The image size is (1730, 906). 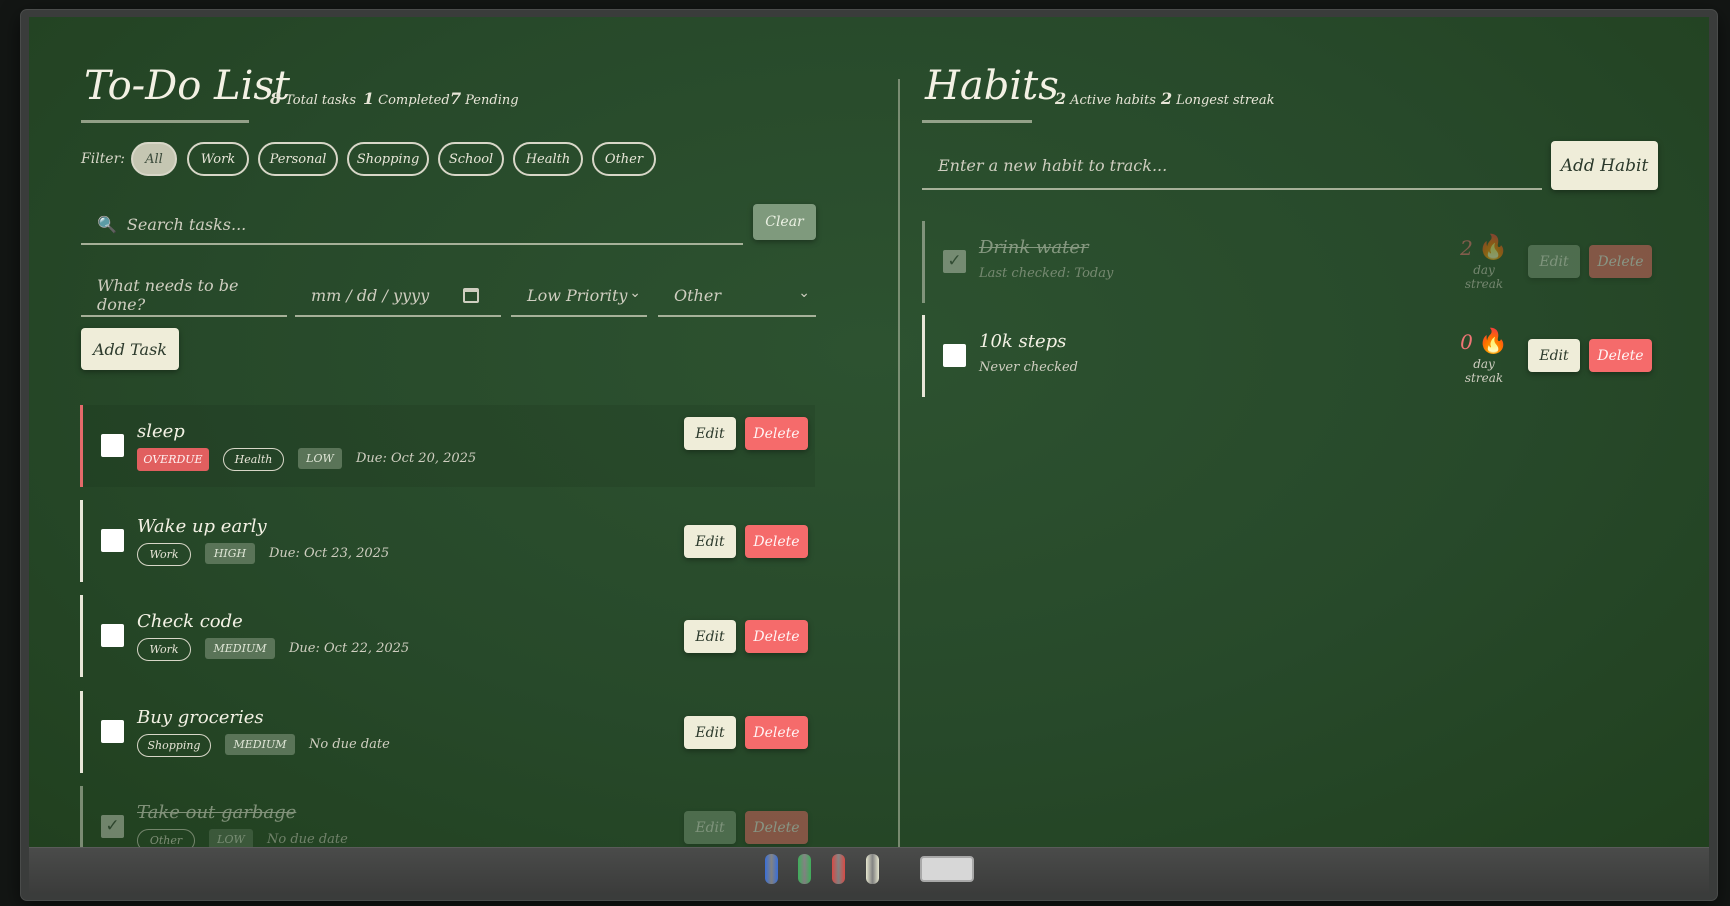 What do you see at coordinates (804, 869) in the screenshot?
I see `green-chalk` at bounding box center [804, 869].